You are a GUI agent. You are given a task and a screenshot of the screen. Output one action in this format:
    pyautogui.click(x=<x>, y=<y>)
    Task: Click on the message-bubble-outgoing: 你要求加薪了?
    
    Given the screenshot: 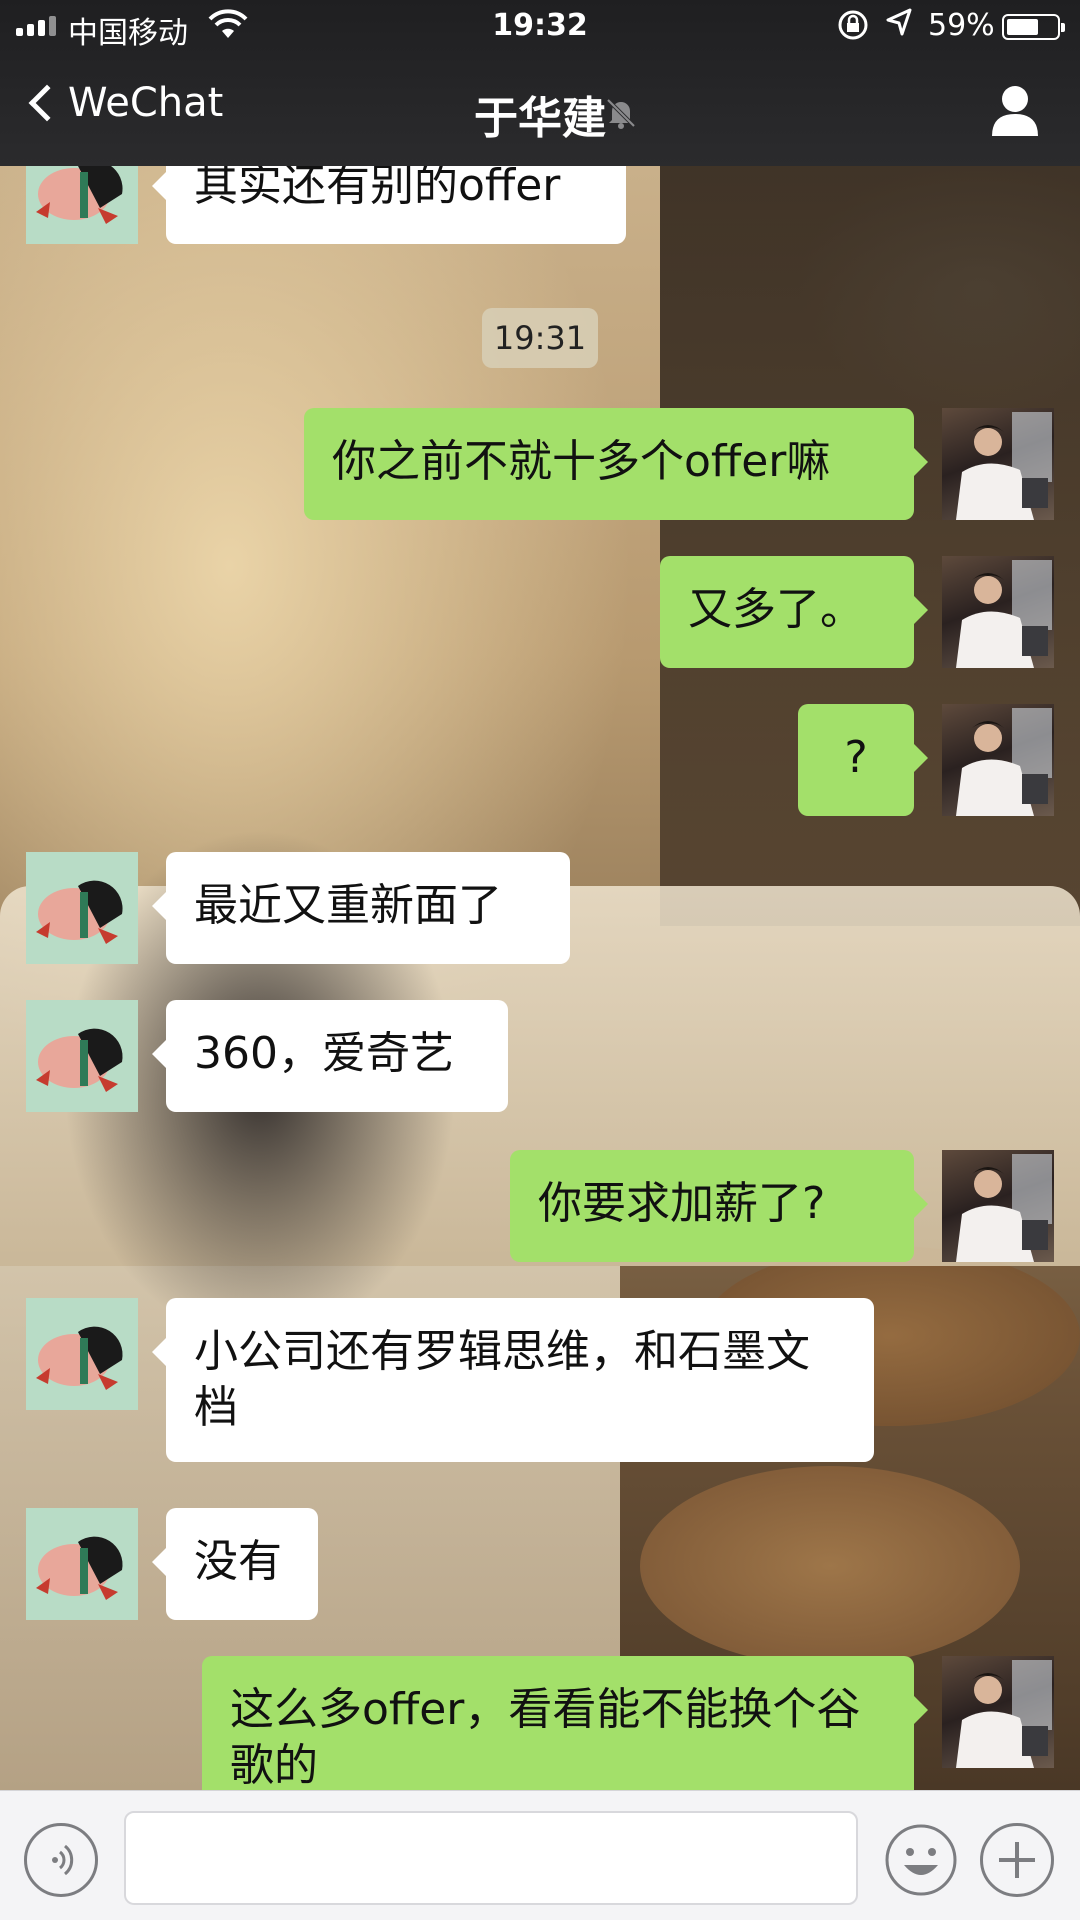 What is the action you would take?
    pyautogui.click(x=719, y=1206)
    